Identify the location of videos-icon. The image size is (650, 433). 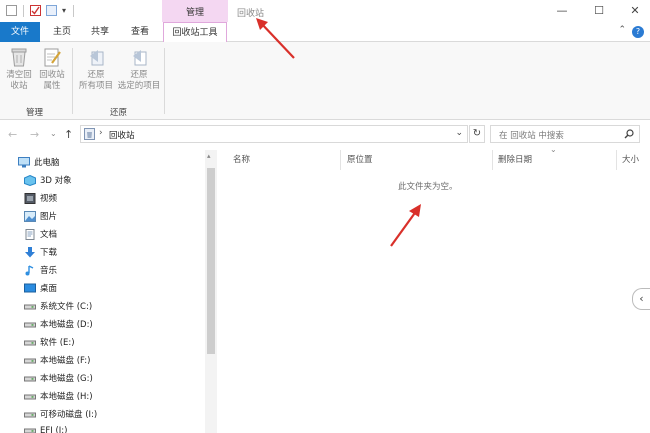
(30, 198).